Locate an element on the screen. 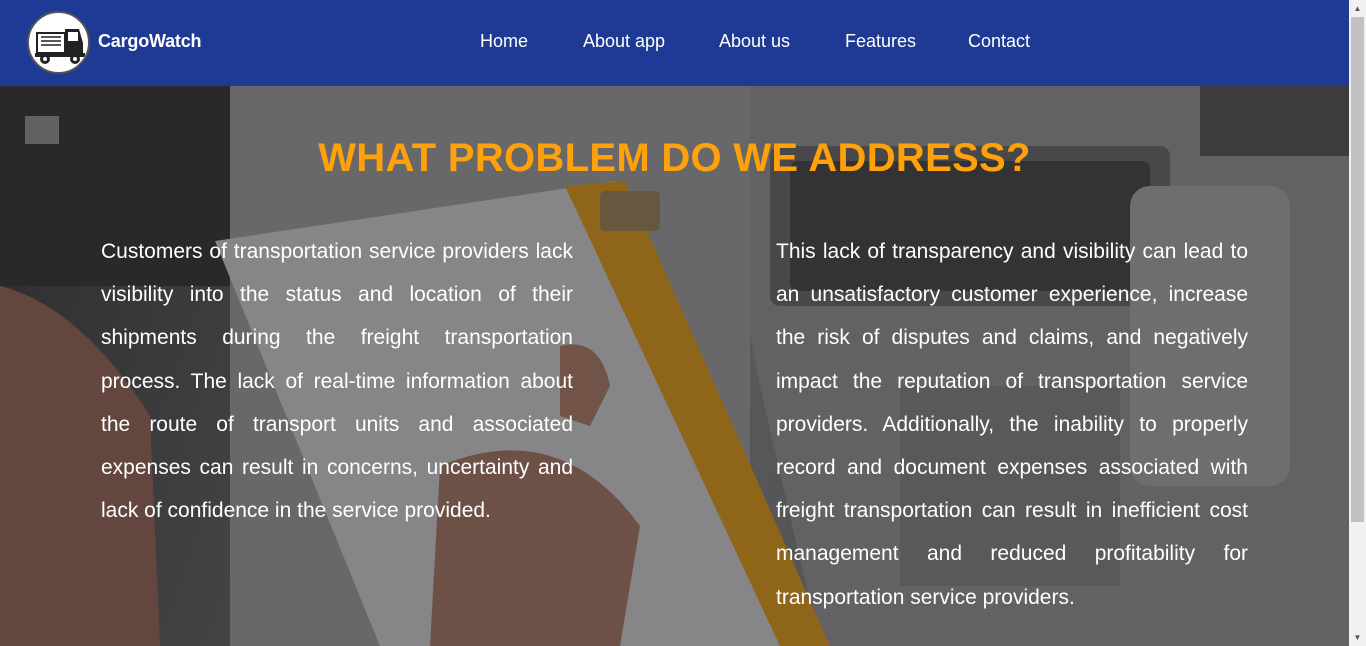 Image resolution: width=1366 pixels, height=646 pixels. truck-icon is located at coordinates (60, 46).